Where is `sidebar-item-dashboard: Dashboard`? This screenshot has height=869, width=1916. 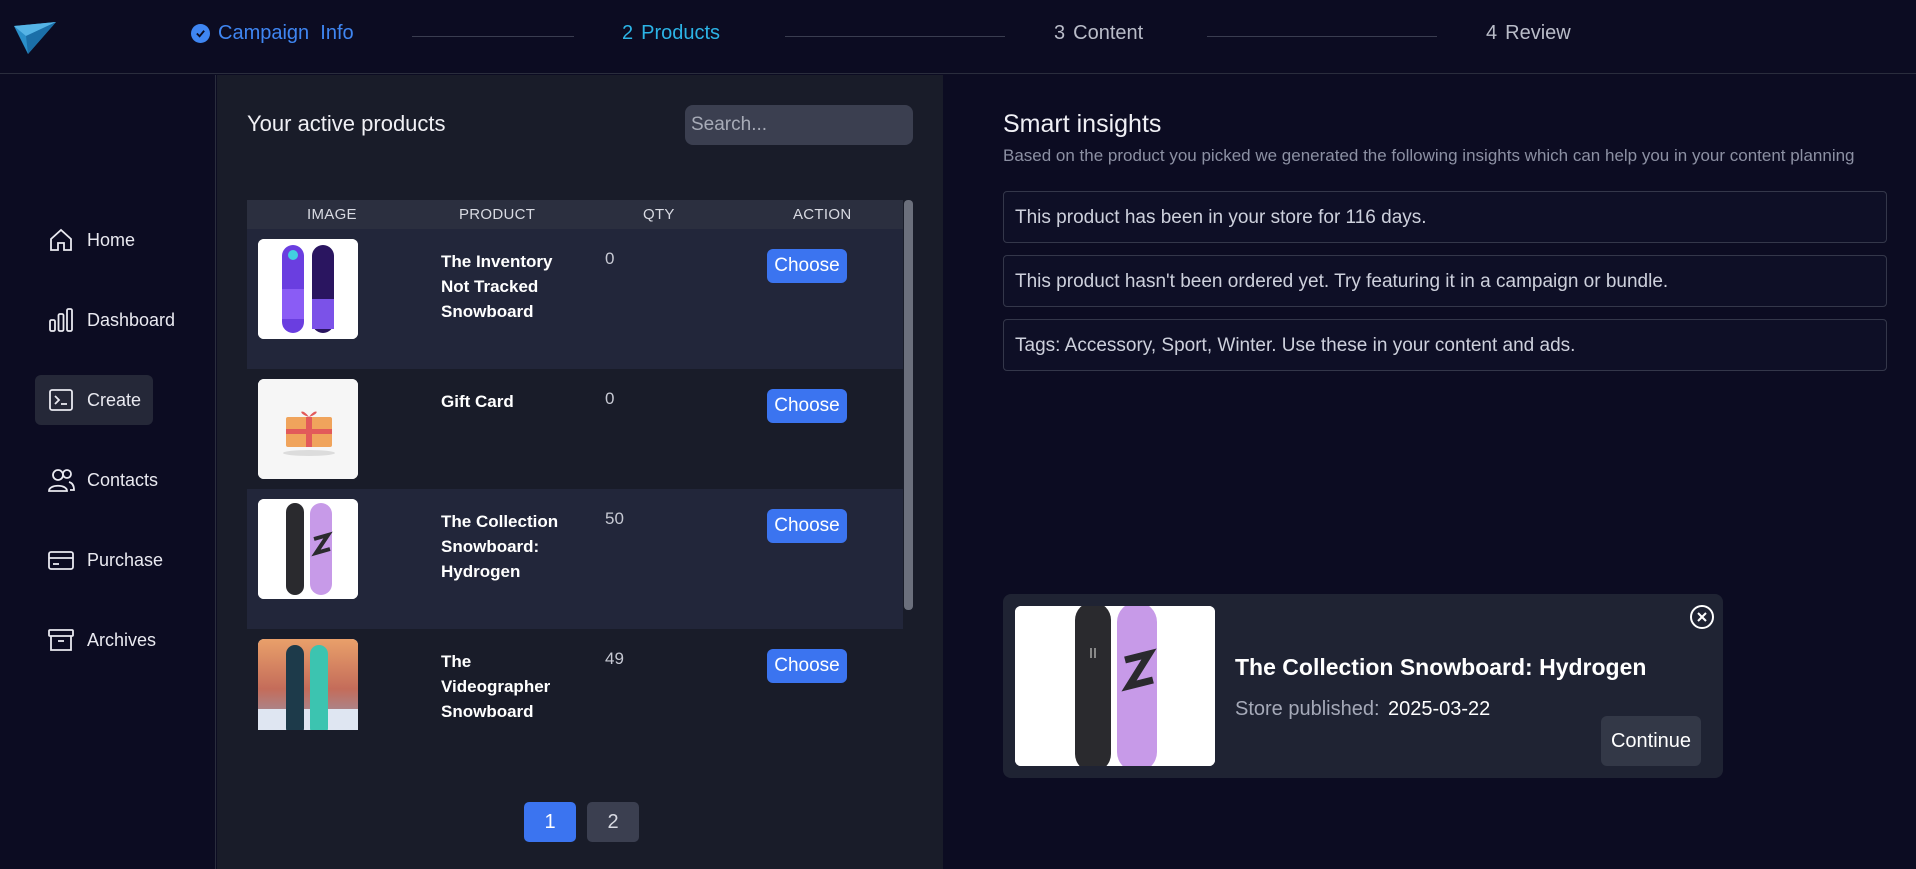
sidebar-item-dashboard: Dashboard is located at coordinates (111, 320).